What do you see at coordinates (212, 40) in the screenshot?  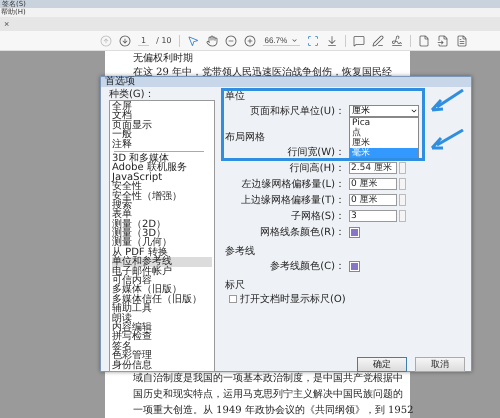 I see `hand-icon` at bounding box center [212, 40].